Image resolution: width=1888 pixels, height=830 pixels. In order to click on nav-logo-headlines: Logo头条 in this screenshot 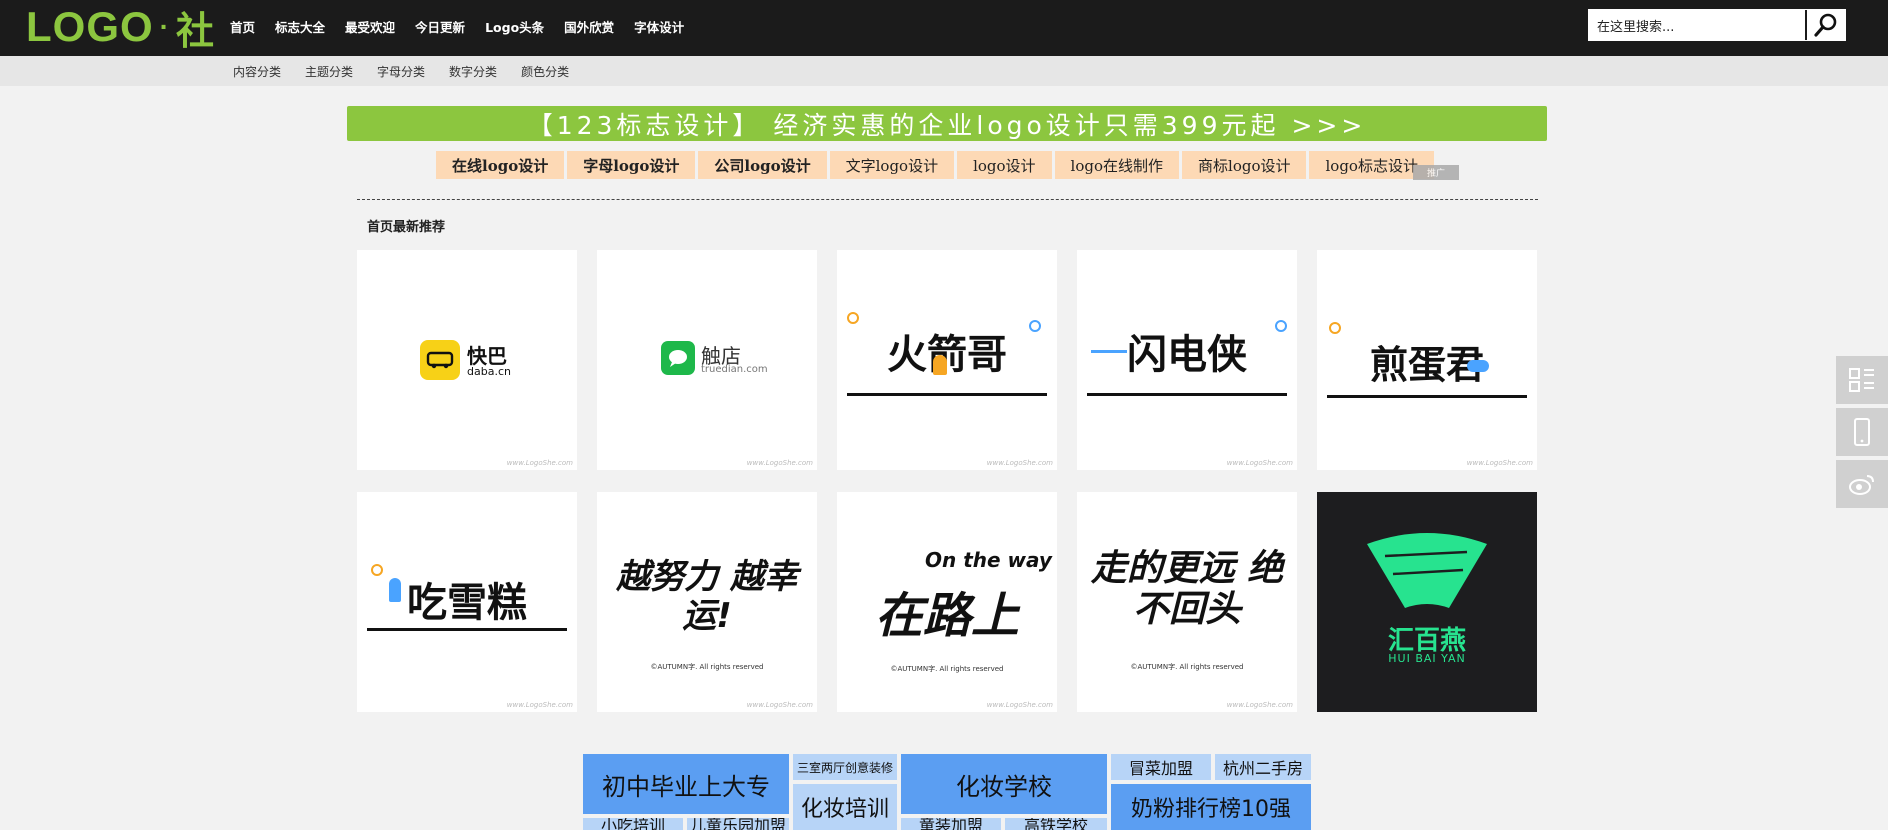, I will do `click(514, 26)`.